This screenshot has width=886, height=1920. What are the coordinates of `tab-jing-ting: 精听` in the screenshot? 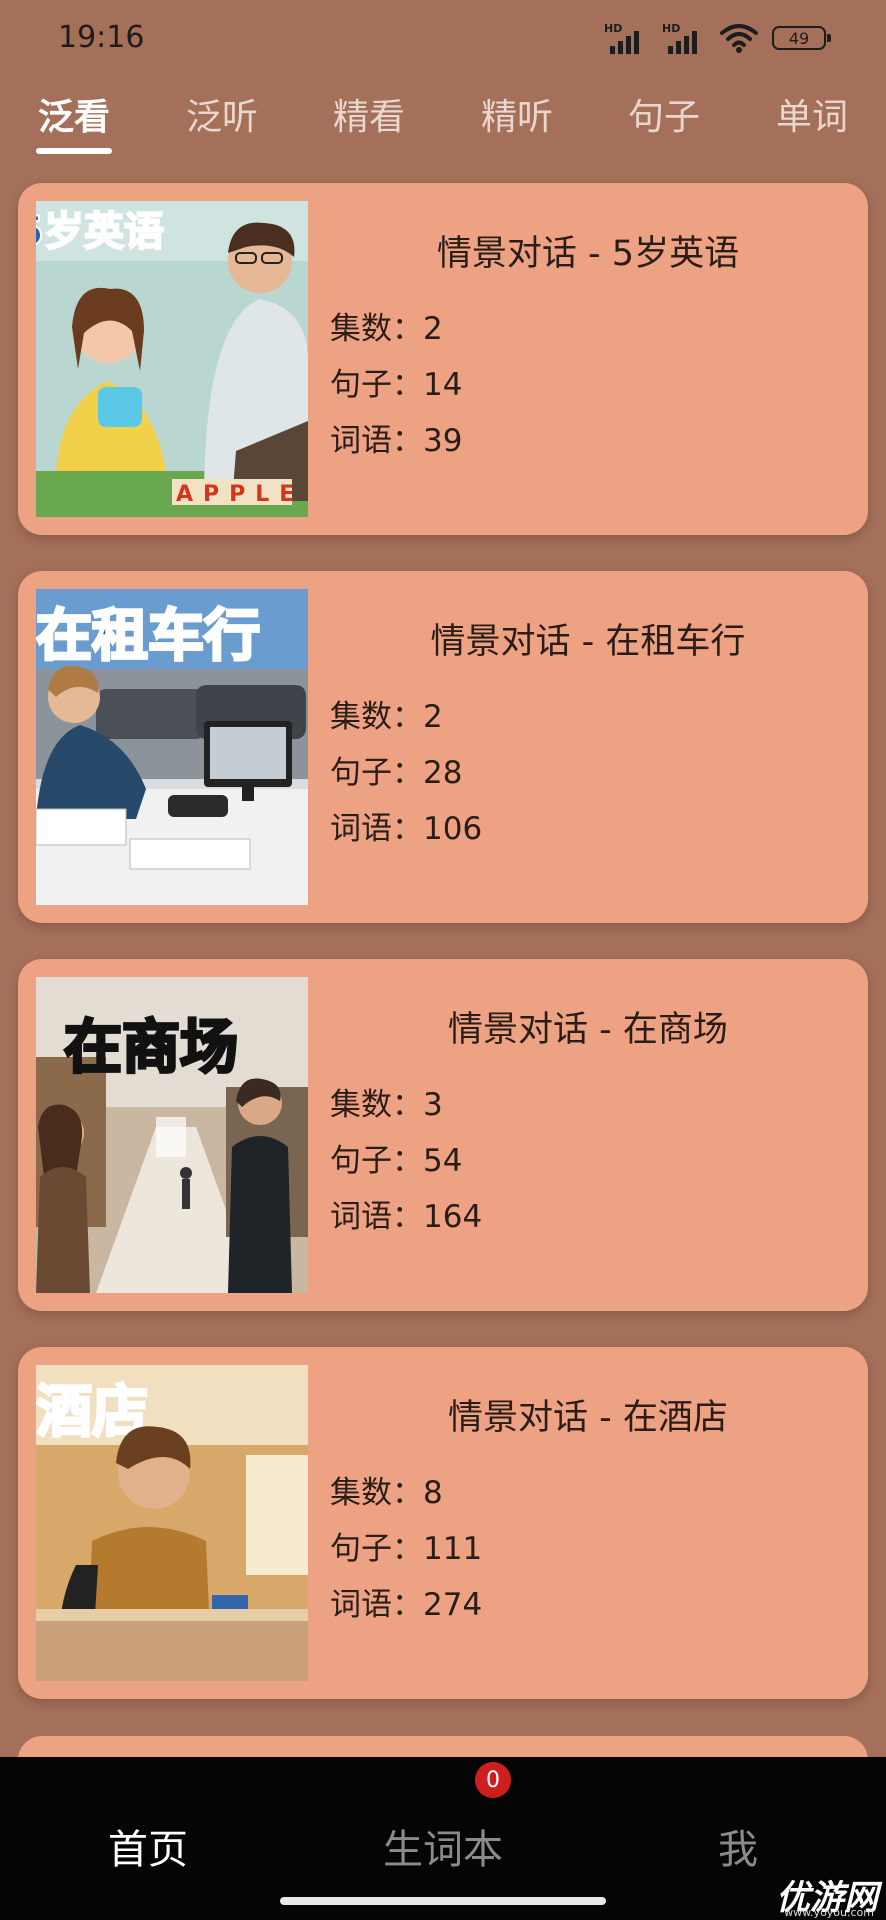 It's located at (517, 114).